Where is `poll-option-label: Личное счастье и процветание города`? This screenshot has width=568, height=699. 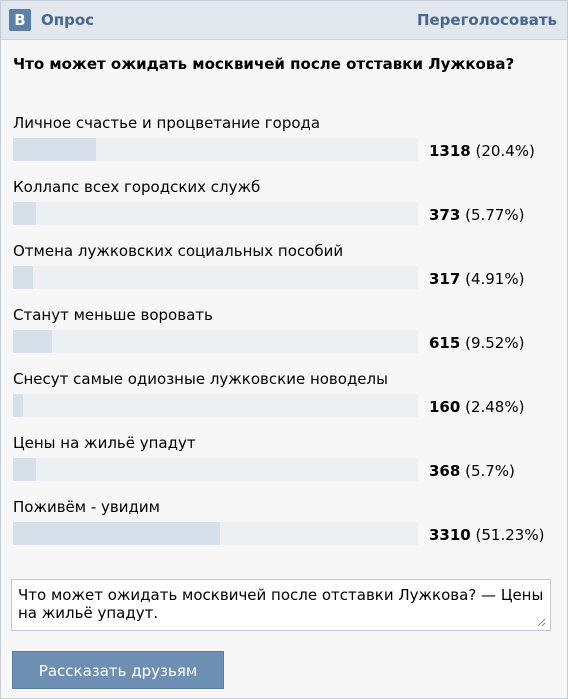
poll-option-label: Личное счастье и процветание города is located at coordinates (167, 123).